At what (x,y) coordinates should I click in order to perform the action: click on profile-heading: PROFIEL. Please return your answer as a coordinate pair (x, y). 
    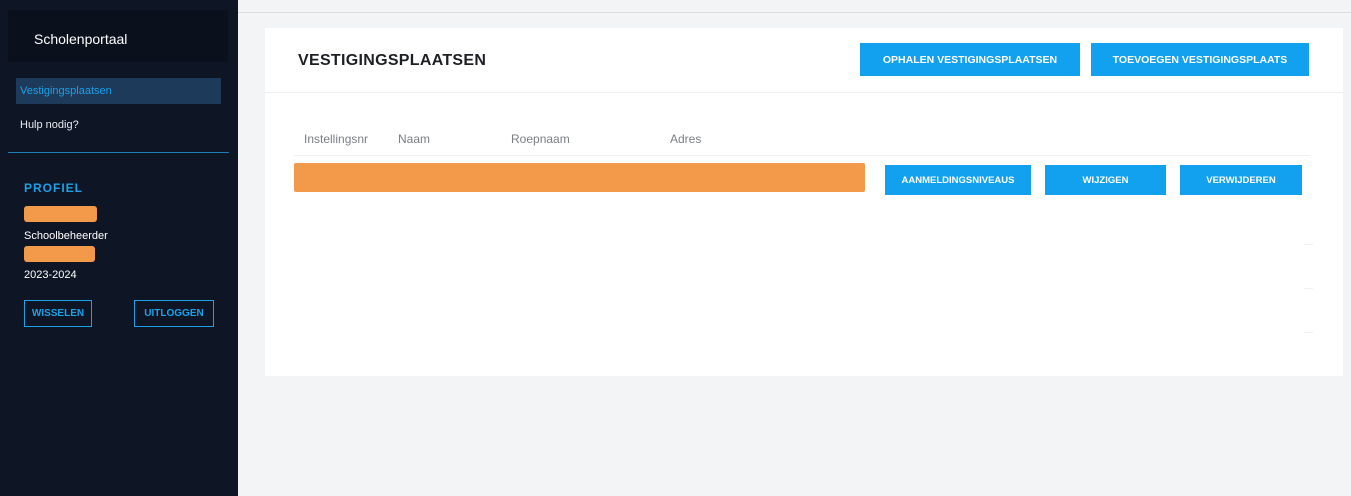
    Looking at the image, I should click on (54, 188).